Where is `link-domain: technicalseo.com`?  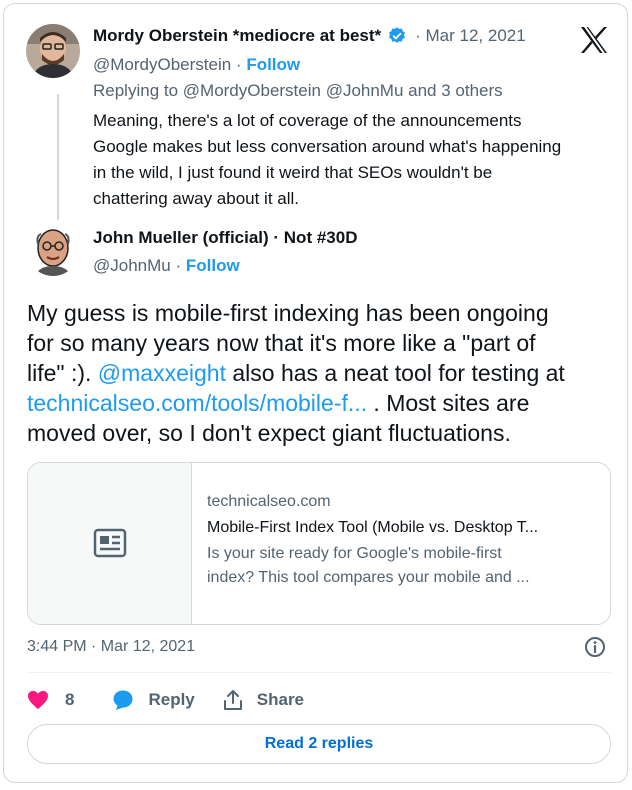 link-domain: technicalseo.com is located at coordinates (269, 501).